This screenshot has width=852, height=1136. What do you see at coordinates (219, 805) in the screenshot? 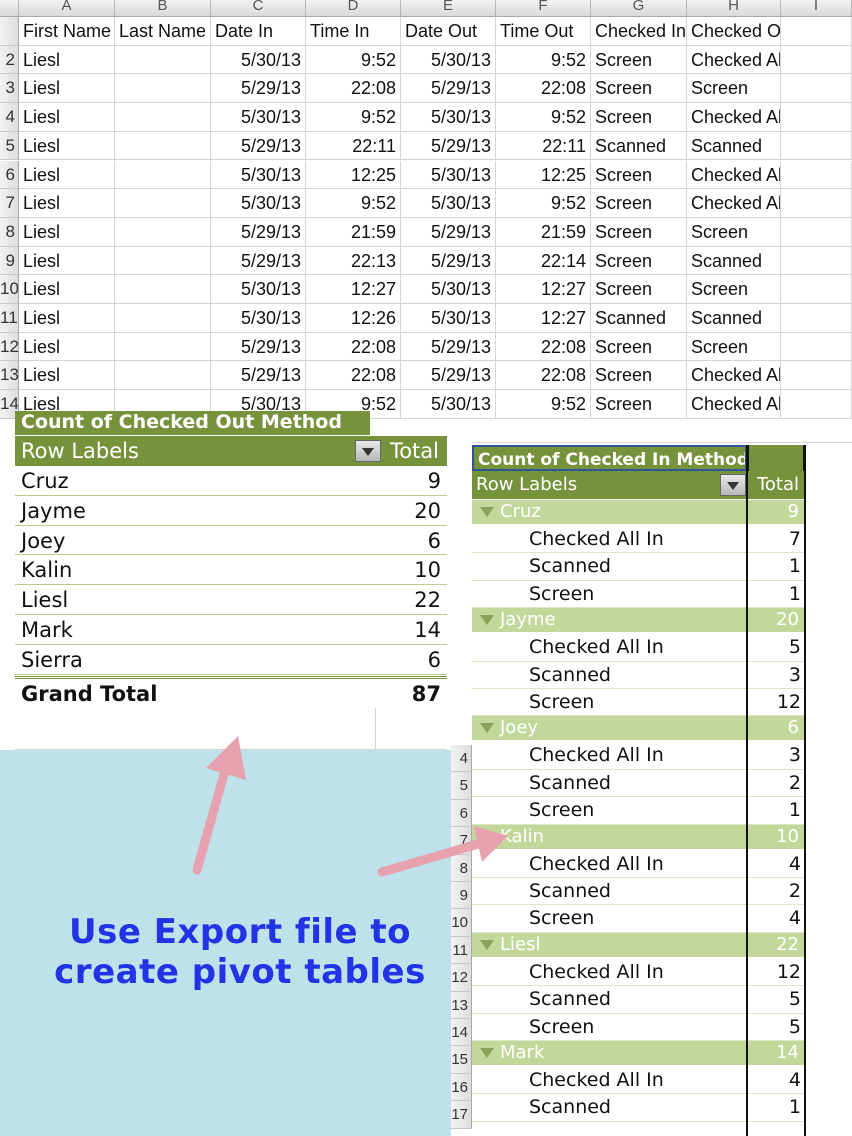
I see `arrow-up-icon` at bounding box center [219, 805].